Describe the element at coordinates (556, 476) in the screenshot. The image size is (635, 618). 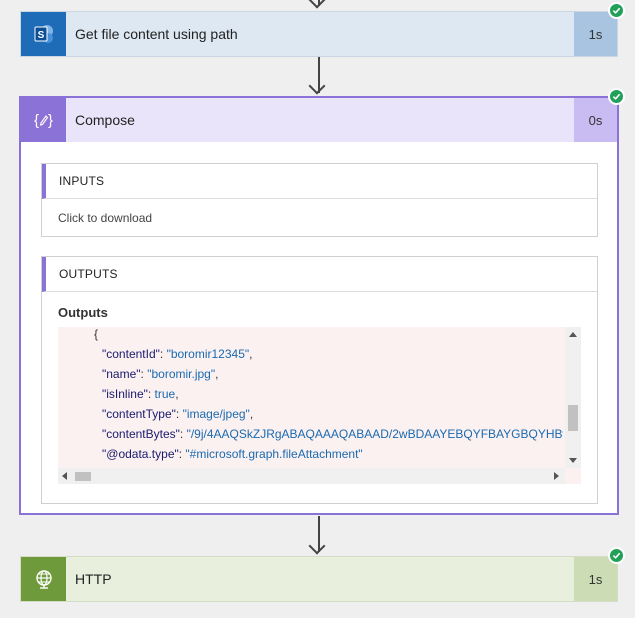
I see `scroll-right-icon` at that location.